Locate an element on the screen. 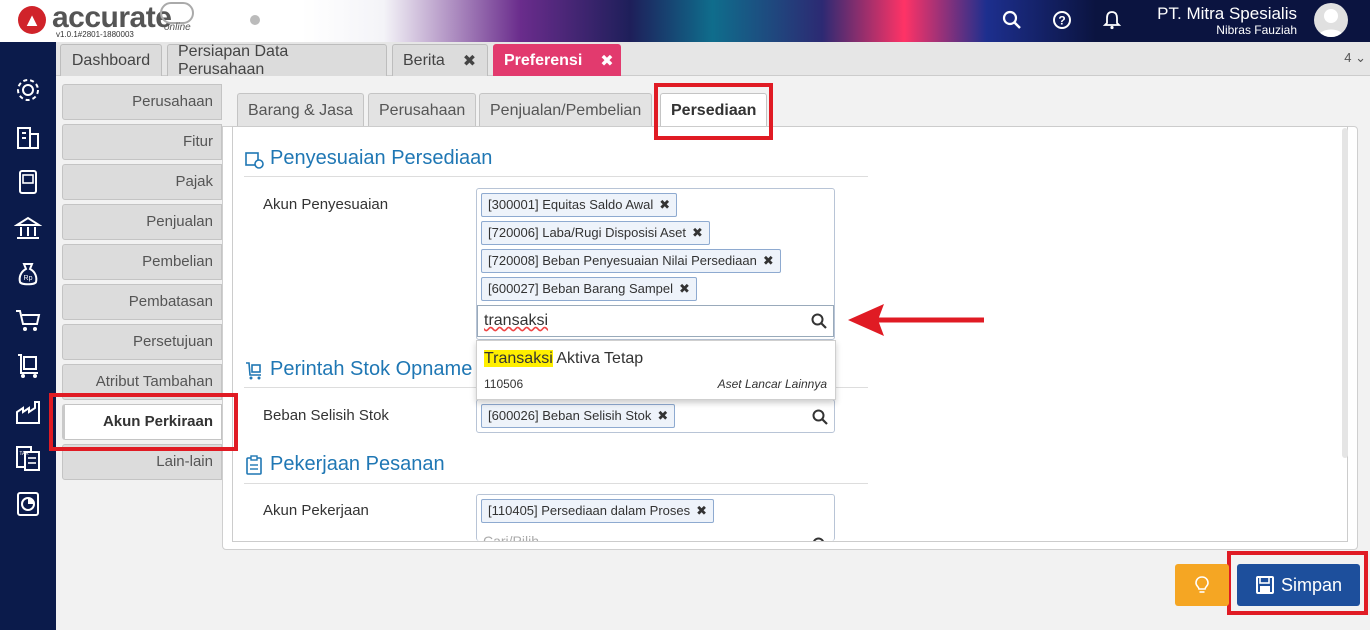  bank-icon is located at coordinates (28, 228).